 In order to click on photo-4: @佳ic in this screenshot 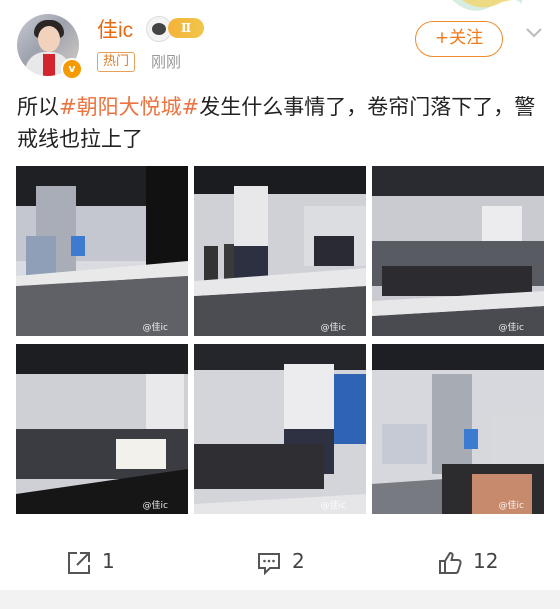, I will do `click(102, 429)`.